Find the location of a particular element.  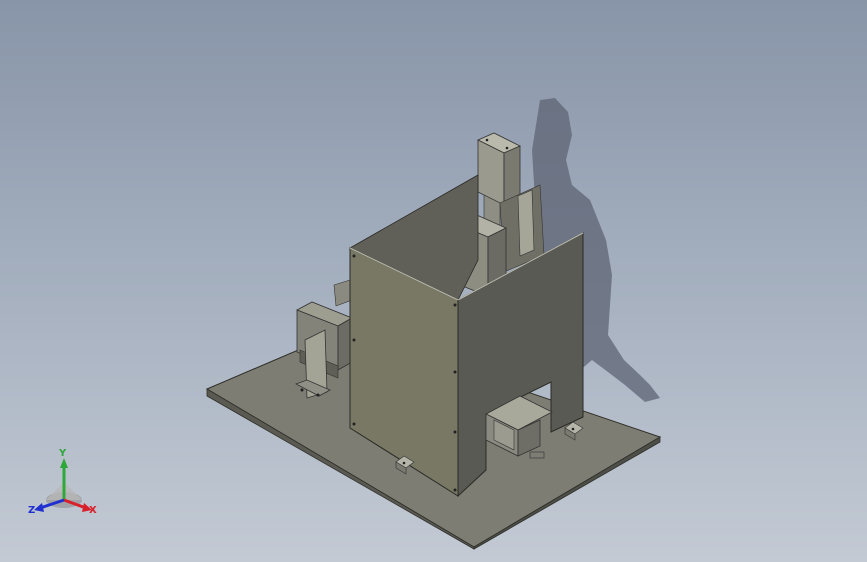

z-axis-label: Z is located at coordinates (32, 510).